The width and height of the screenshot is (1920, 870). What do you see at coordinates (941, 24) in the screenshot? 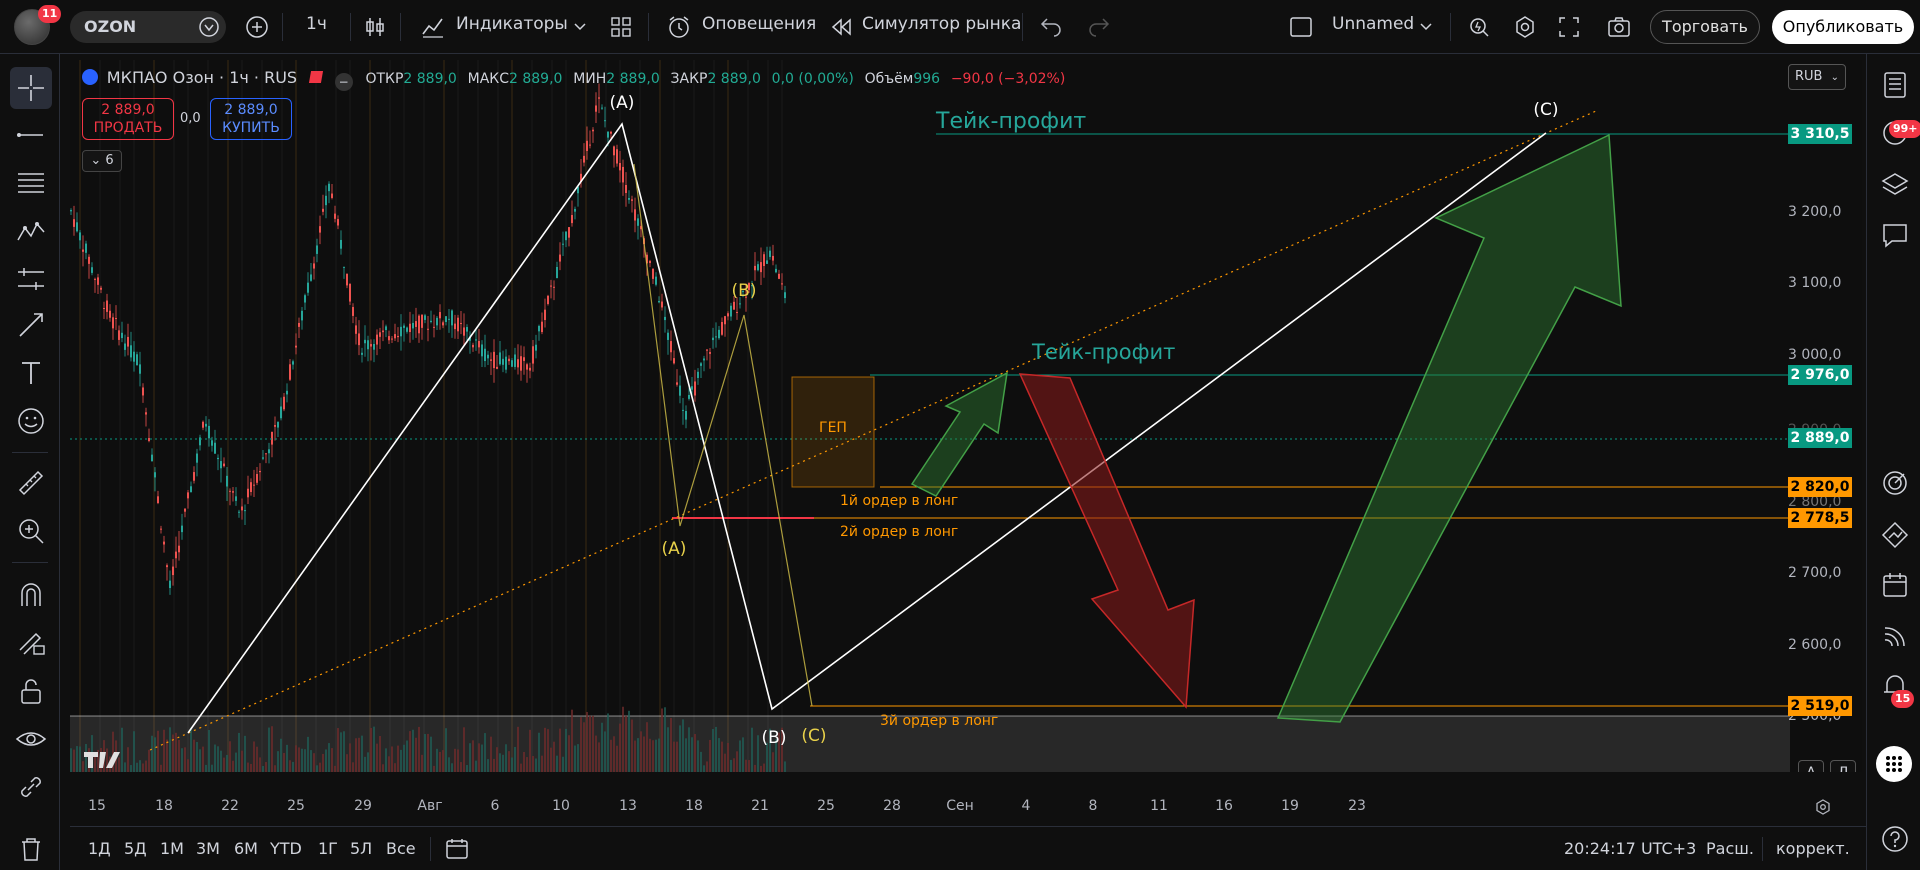
I see `replay-button: Симулятор рынка` at bounding box center [941, 24].